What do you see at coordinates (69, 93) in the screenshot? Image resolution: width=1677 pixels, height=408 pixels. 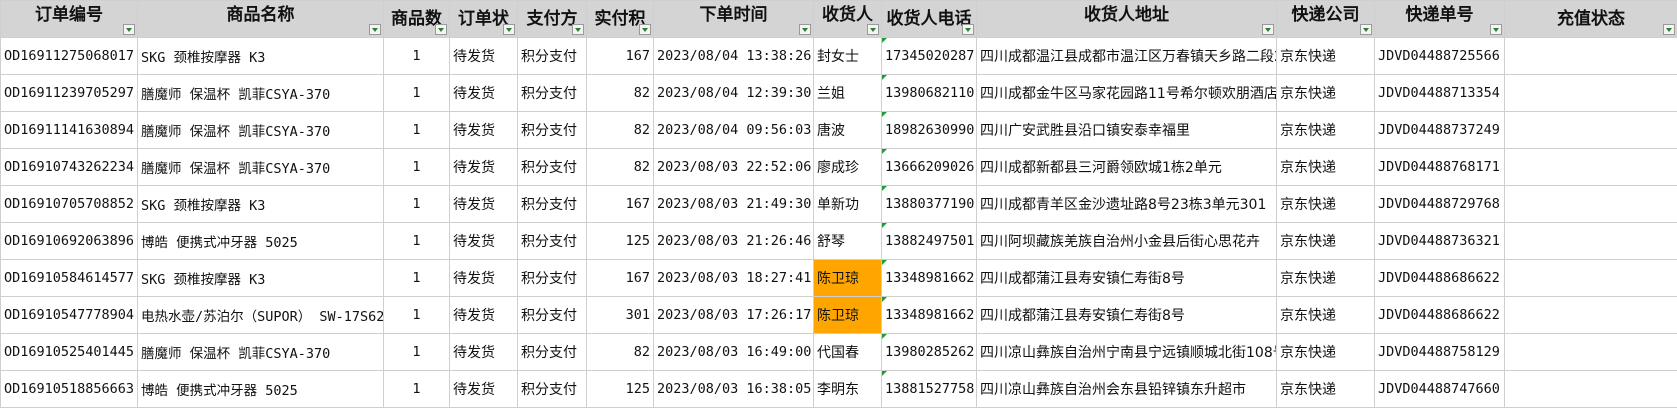 I see `cell-order-id: OD16911239705297` at bounding box center [69, 93].